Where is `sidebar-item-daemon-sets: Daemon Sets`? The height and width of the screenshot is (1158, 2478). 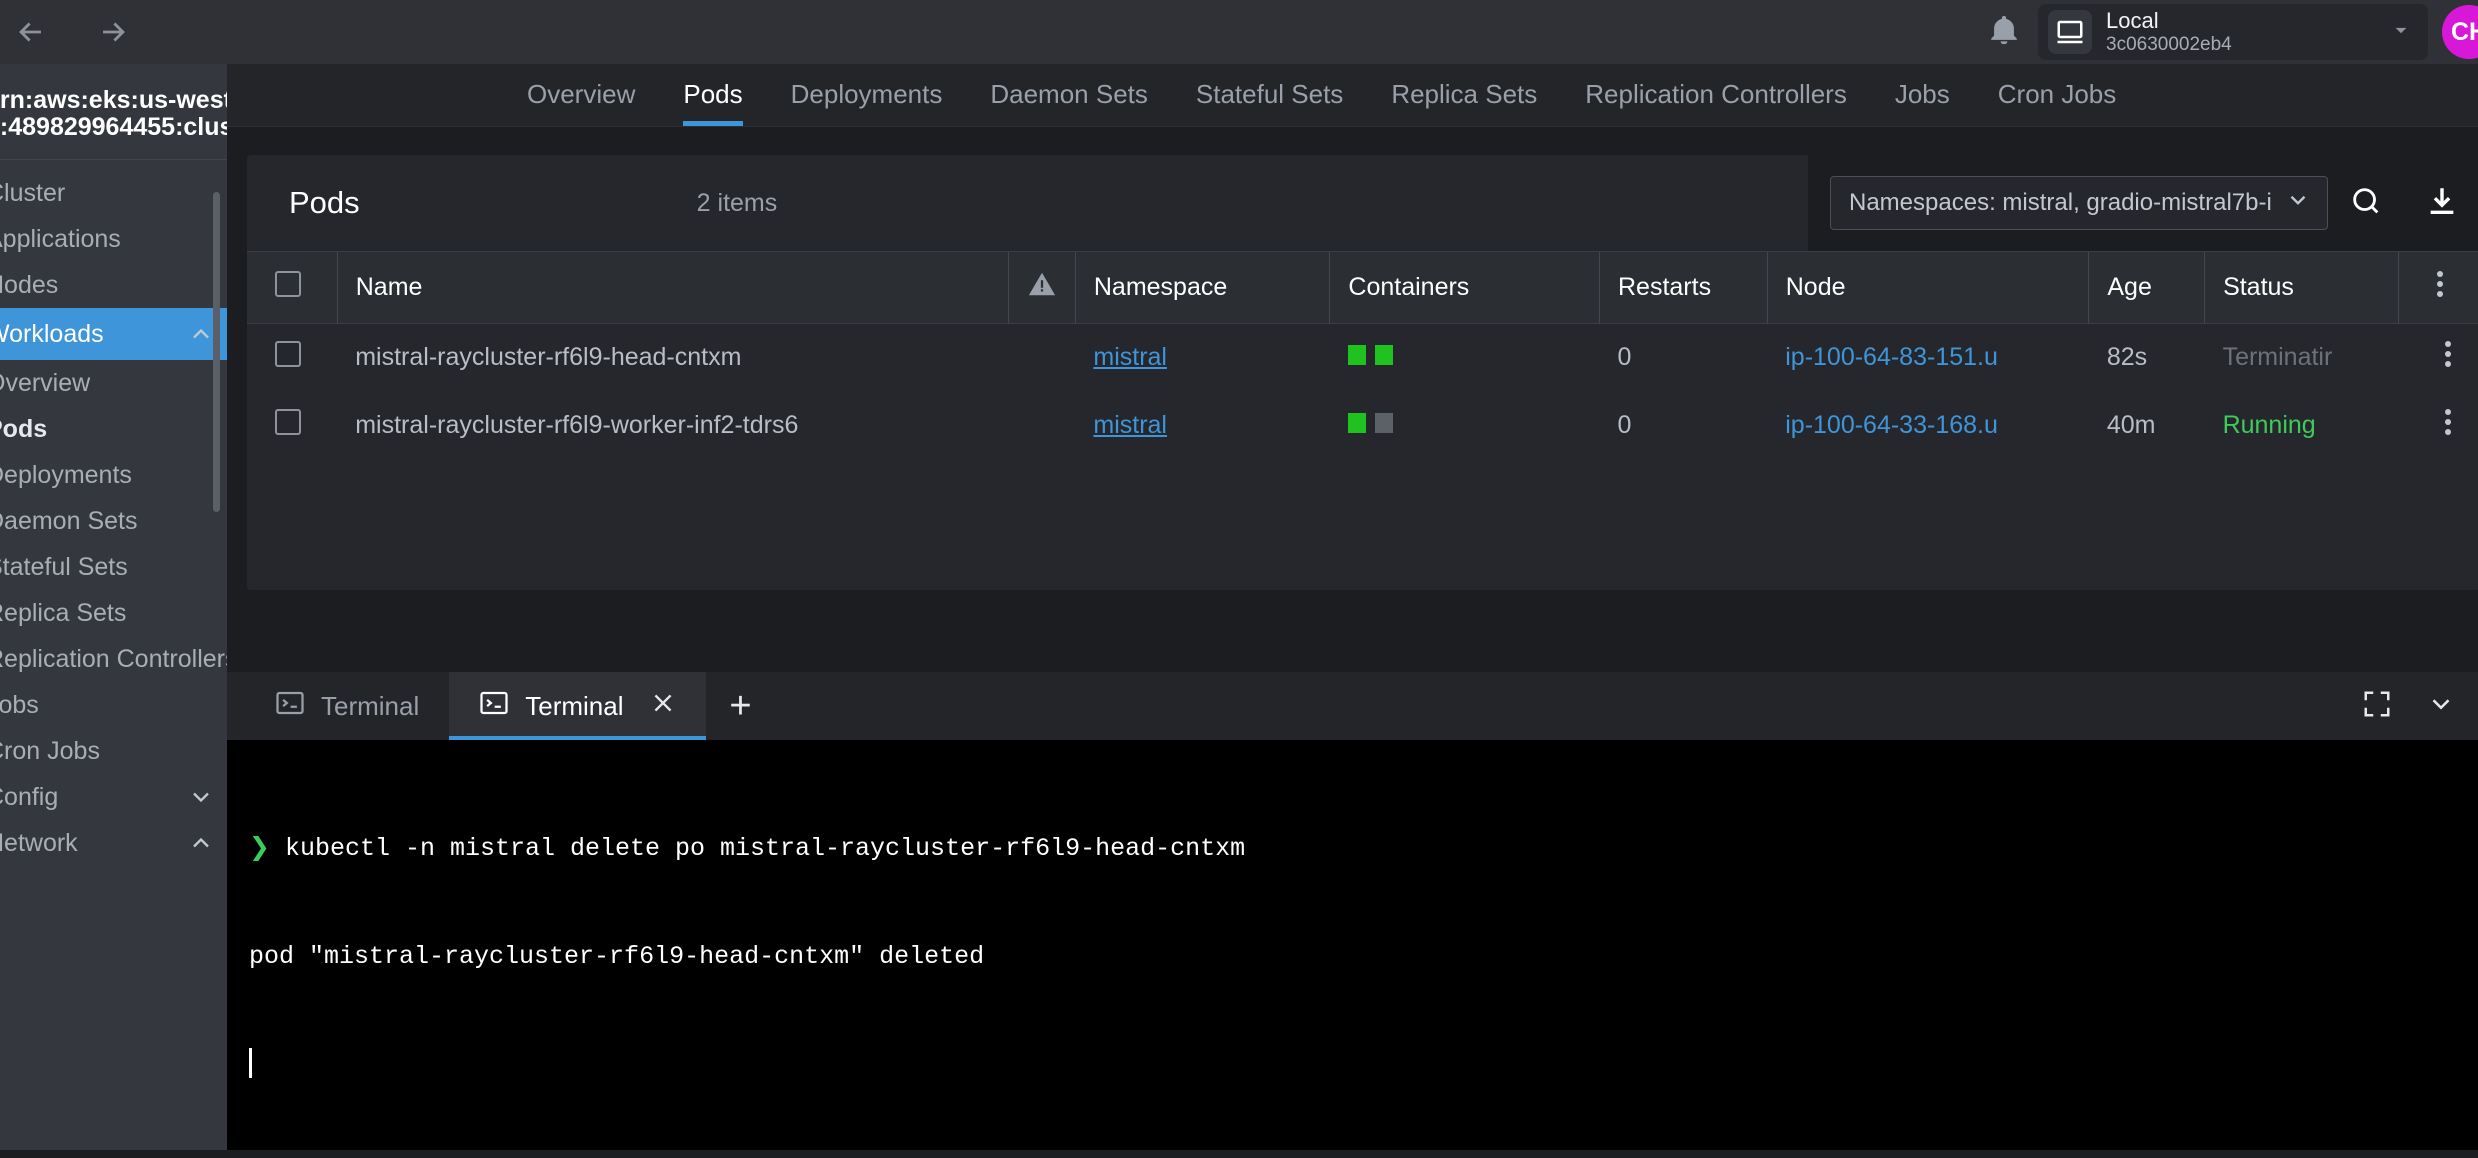
sidebar-item-daemon-sets: Daemon Sets is located at coordinates (113, 521).